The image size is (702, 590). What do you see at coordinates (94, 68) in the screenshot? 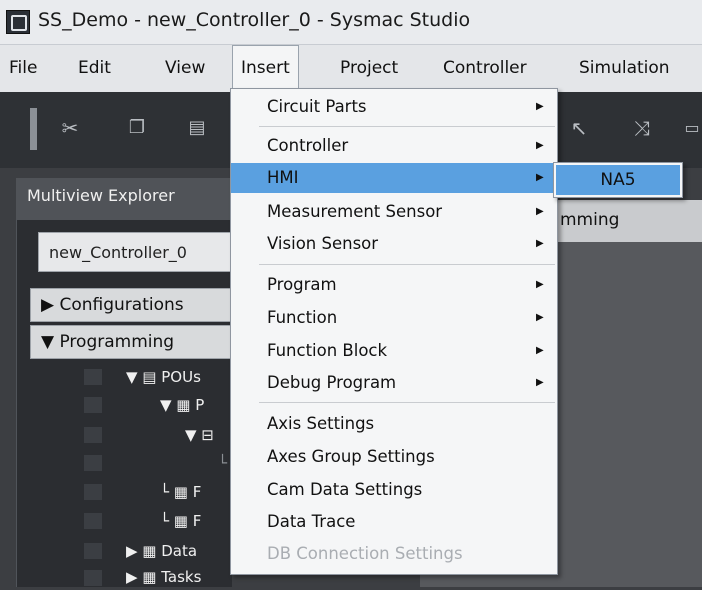
I see `menu-edit: Edit` at bounding box center [94, 68].